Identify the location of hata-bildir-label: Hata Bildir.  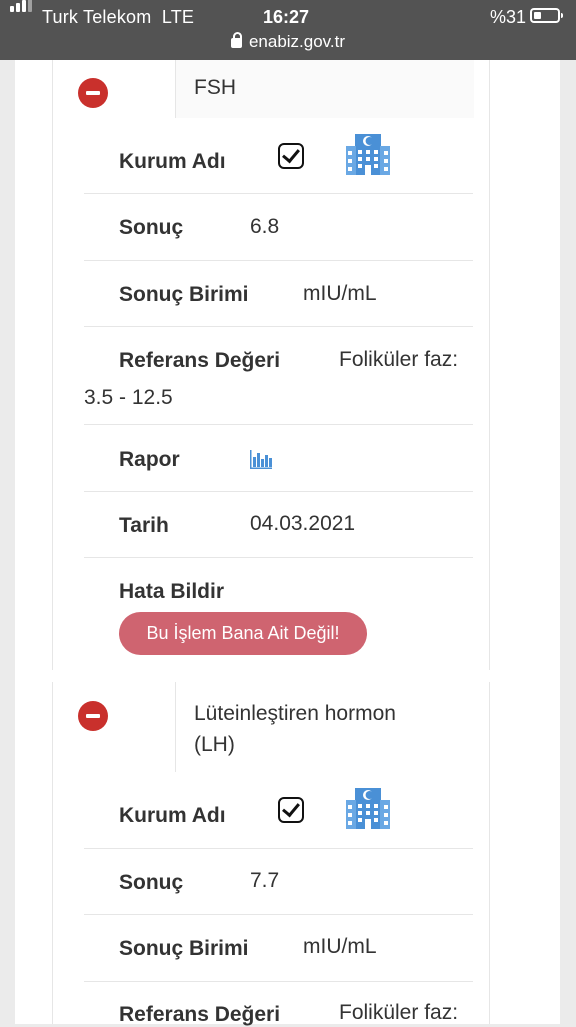
(172, 591).